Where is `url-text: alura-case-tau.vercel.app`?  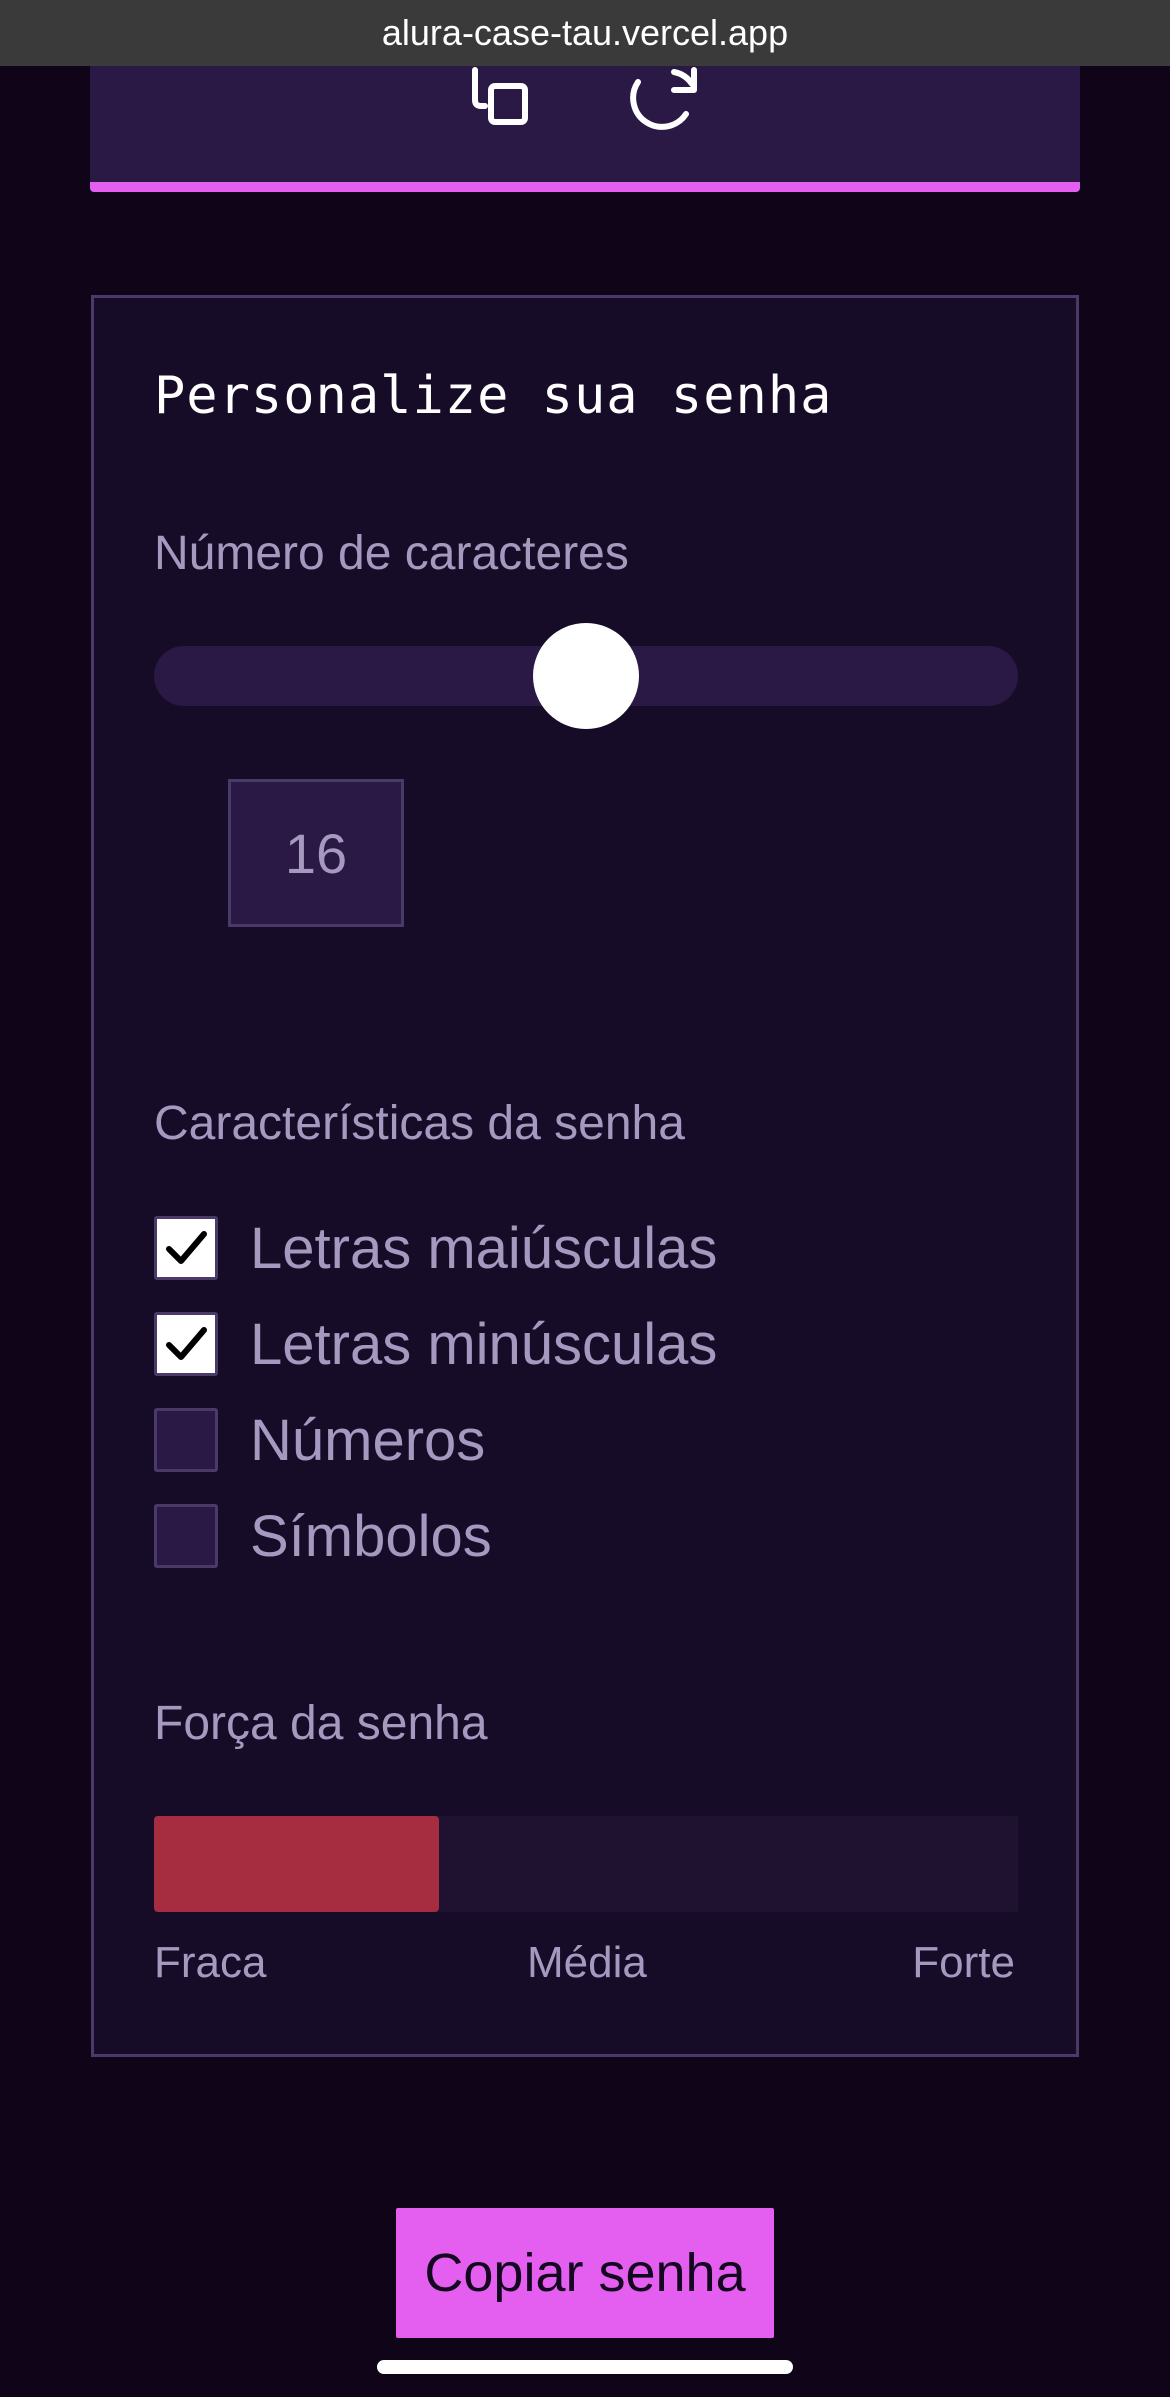 url-text: alura-case-tau.vercel.app is located at coordinates (585, 32).